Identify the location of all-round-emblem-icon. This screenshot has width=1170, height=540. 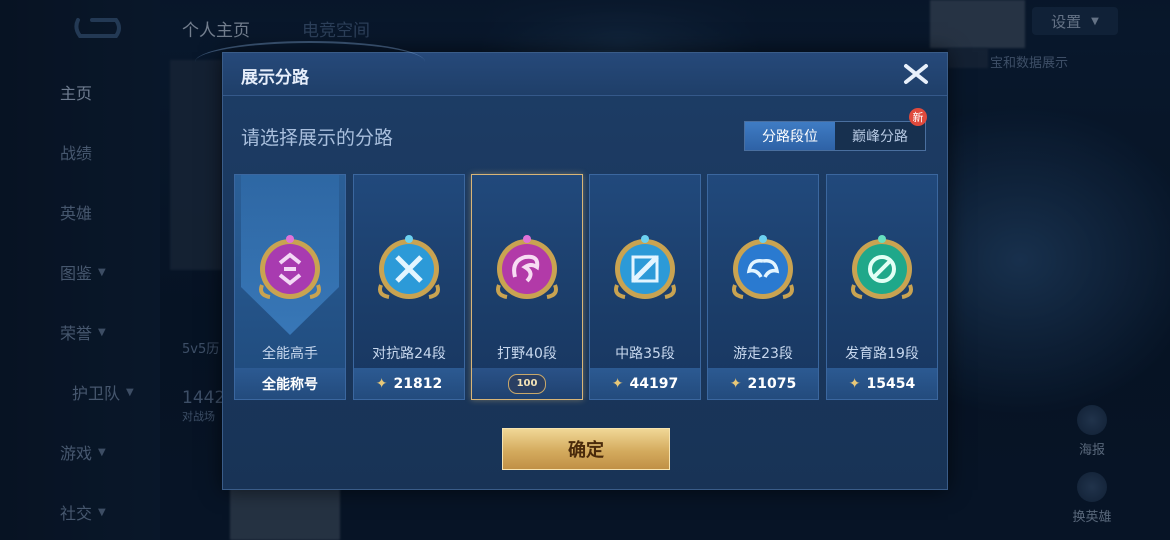
(290, 267).